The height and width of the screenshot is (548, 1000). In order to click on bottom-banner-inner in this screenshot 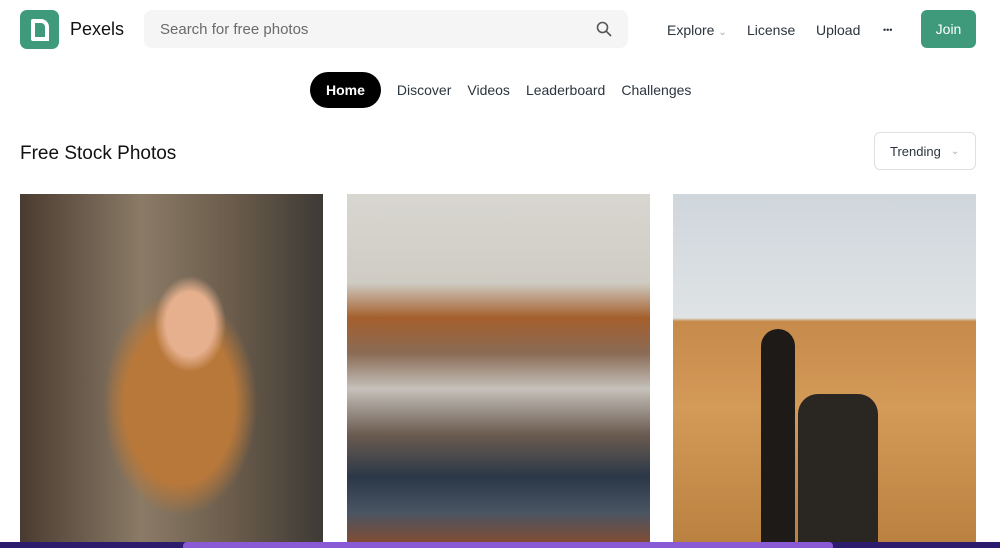, I will do `click(508, 545)`.